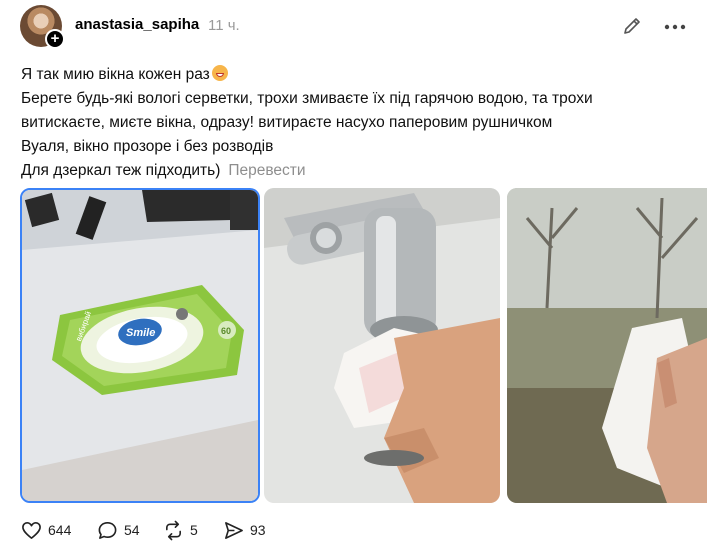  What do you see at coordinates (137, 24) in the screenshot?
I see `username: anastasia_sapiha` at bounding box center [137, 24].